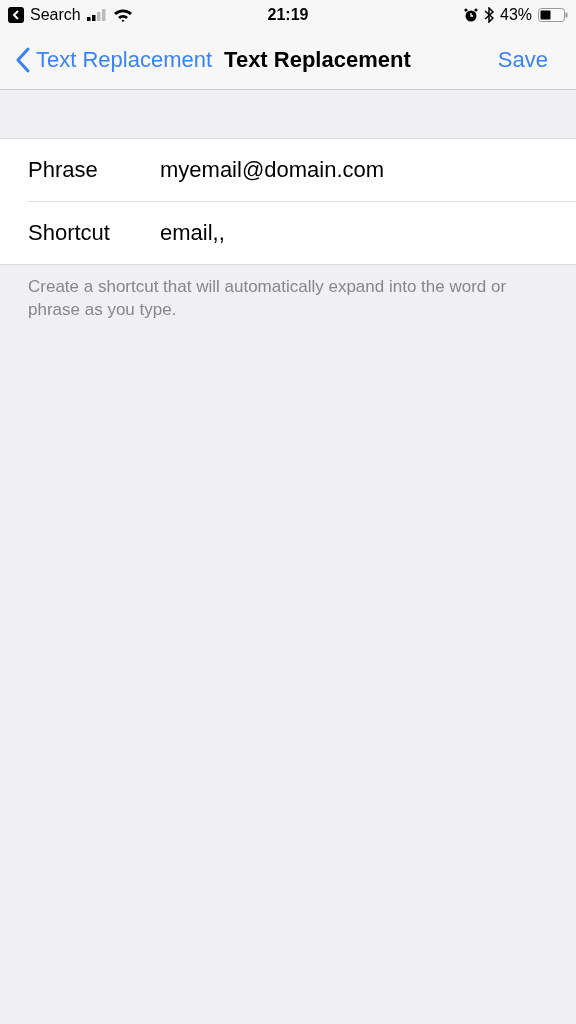 Image resolution: width=576 pixels, height=1024 pixels. I want to click on signal-icon, so click(96, 15).